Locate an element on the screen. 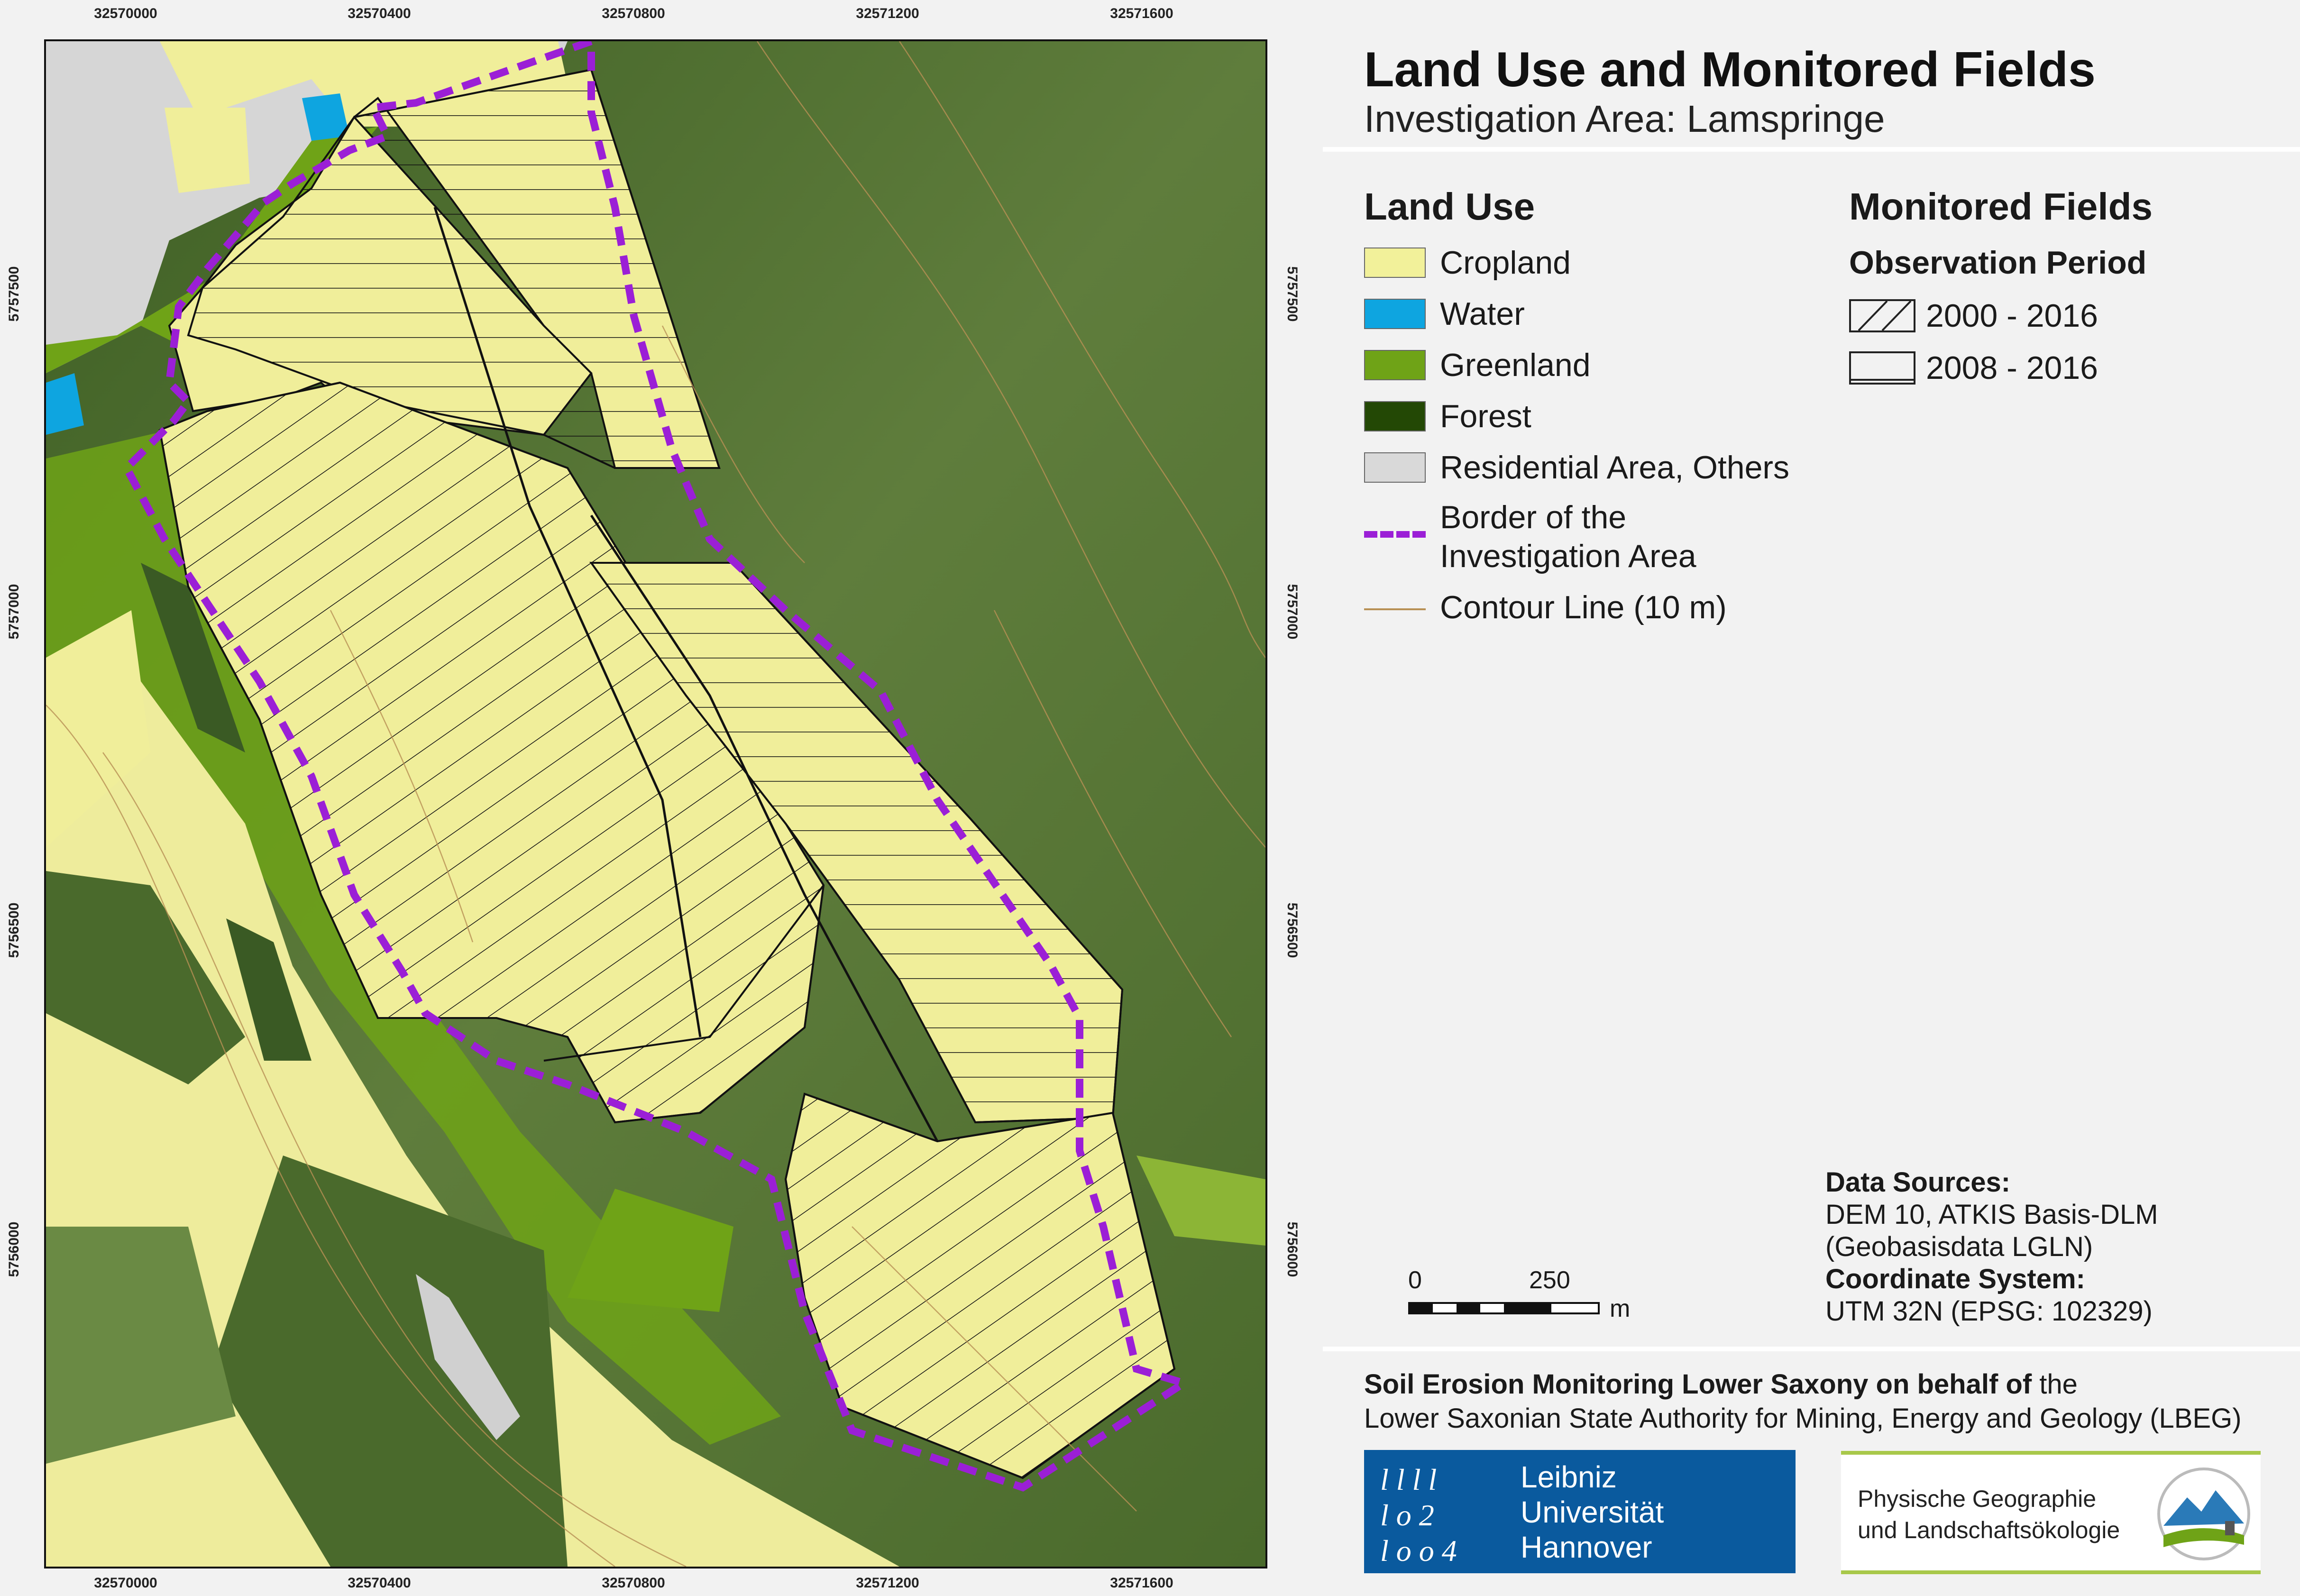 This screenshot has height=1596, width=2300. luh-text: Leibniz Universität Hannover is located at coordinates (1592, 1512).